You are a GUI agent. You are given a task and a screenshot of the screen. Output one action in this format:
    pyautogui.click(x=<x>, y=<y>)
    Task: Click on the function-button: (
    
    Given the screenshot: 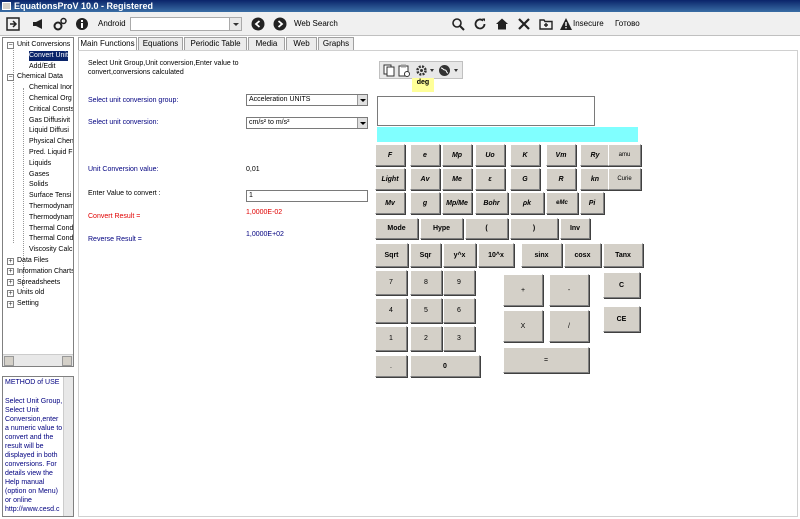 What is the action you would take?
    pyautogui.click(x=486, y=228)
    